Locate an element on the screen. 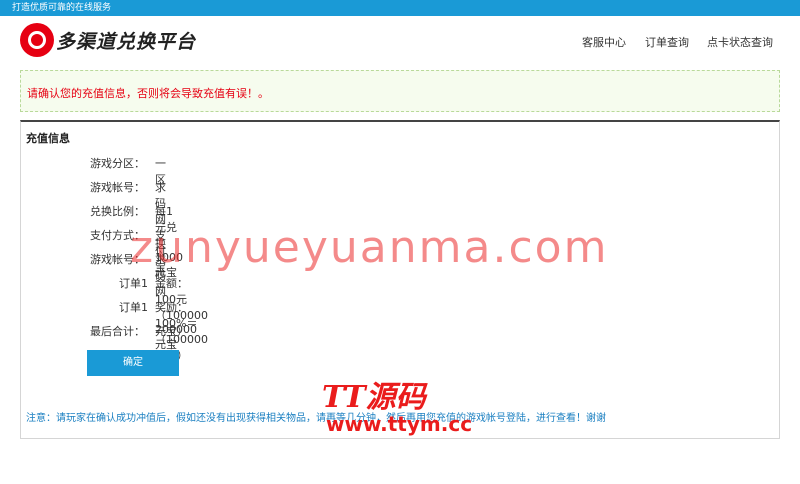 The height and width of the screenshot is (484, 800). nav-card-status-query: 点卡状态查询 is located at coordinates (740, 42).